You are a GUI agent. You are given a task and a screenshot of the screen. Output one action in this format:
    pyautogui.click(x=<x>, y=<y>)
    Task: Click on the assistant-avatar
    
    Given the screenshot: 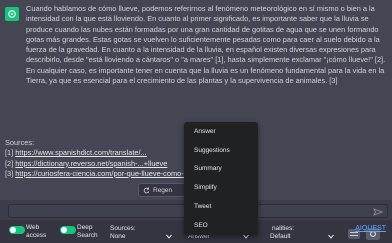 What is the action you would take?
    pyautogui.click(x=12, y=14)
    